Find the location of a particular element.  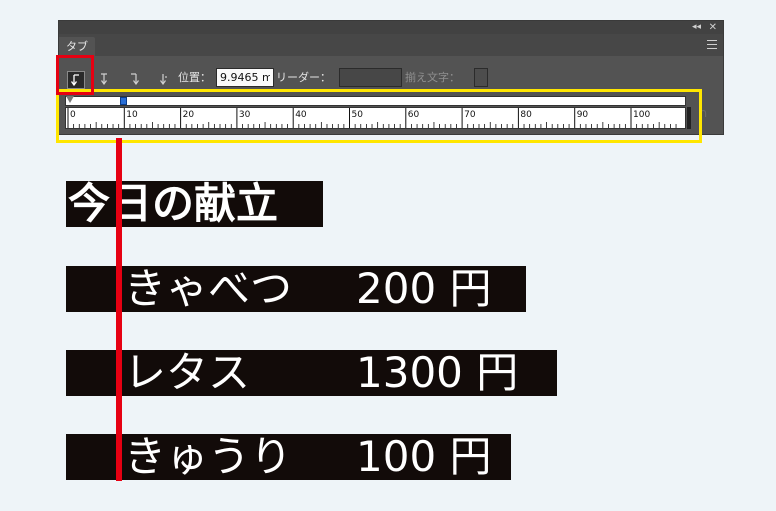

leader-input is located at coordinates (370, 77).